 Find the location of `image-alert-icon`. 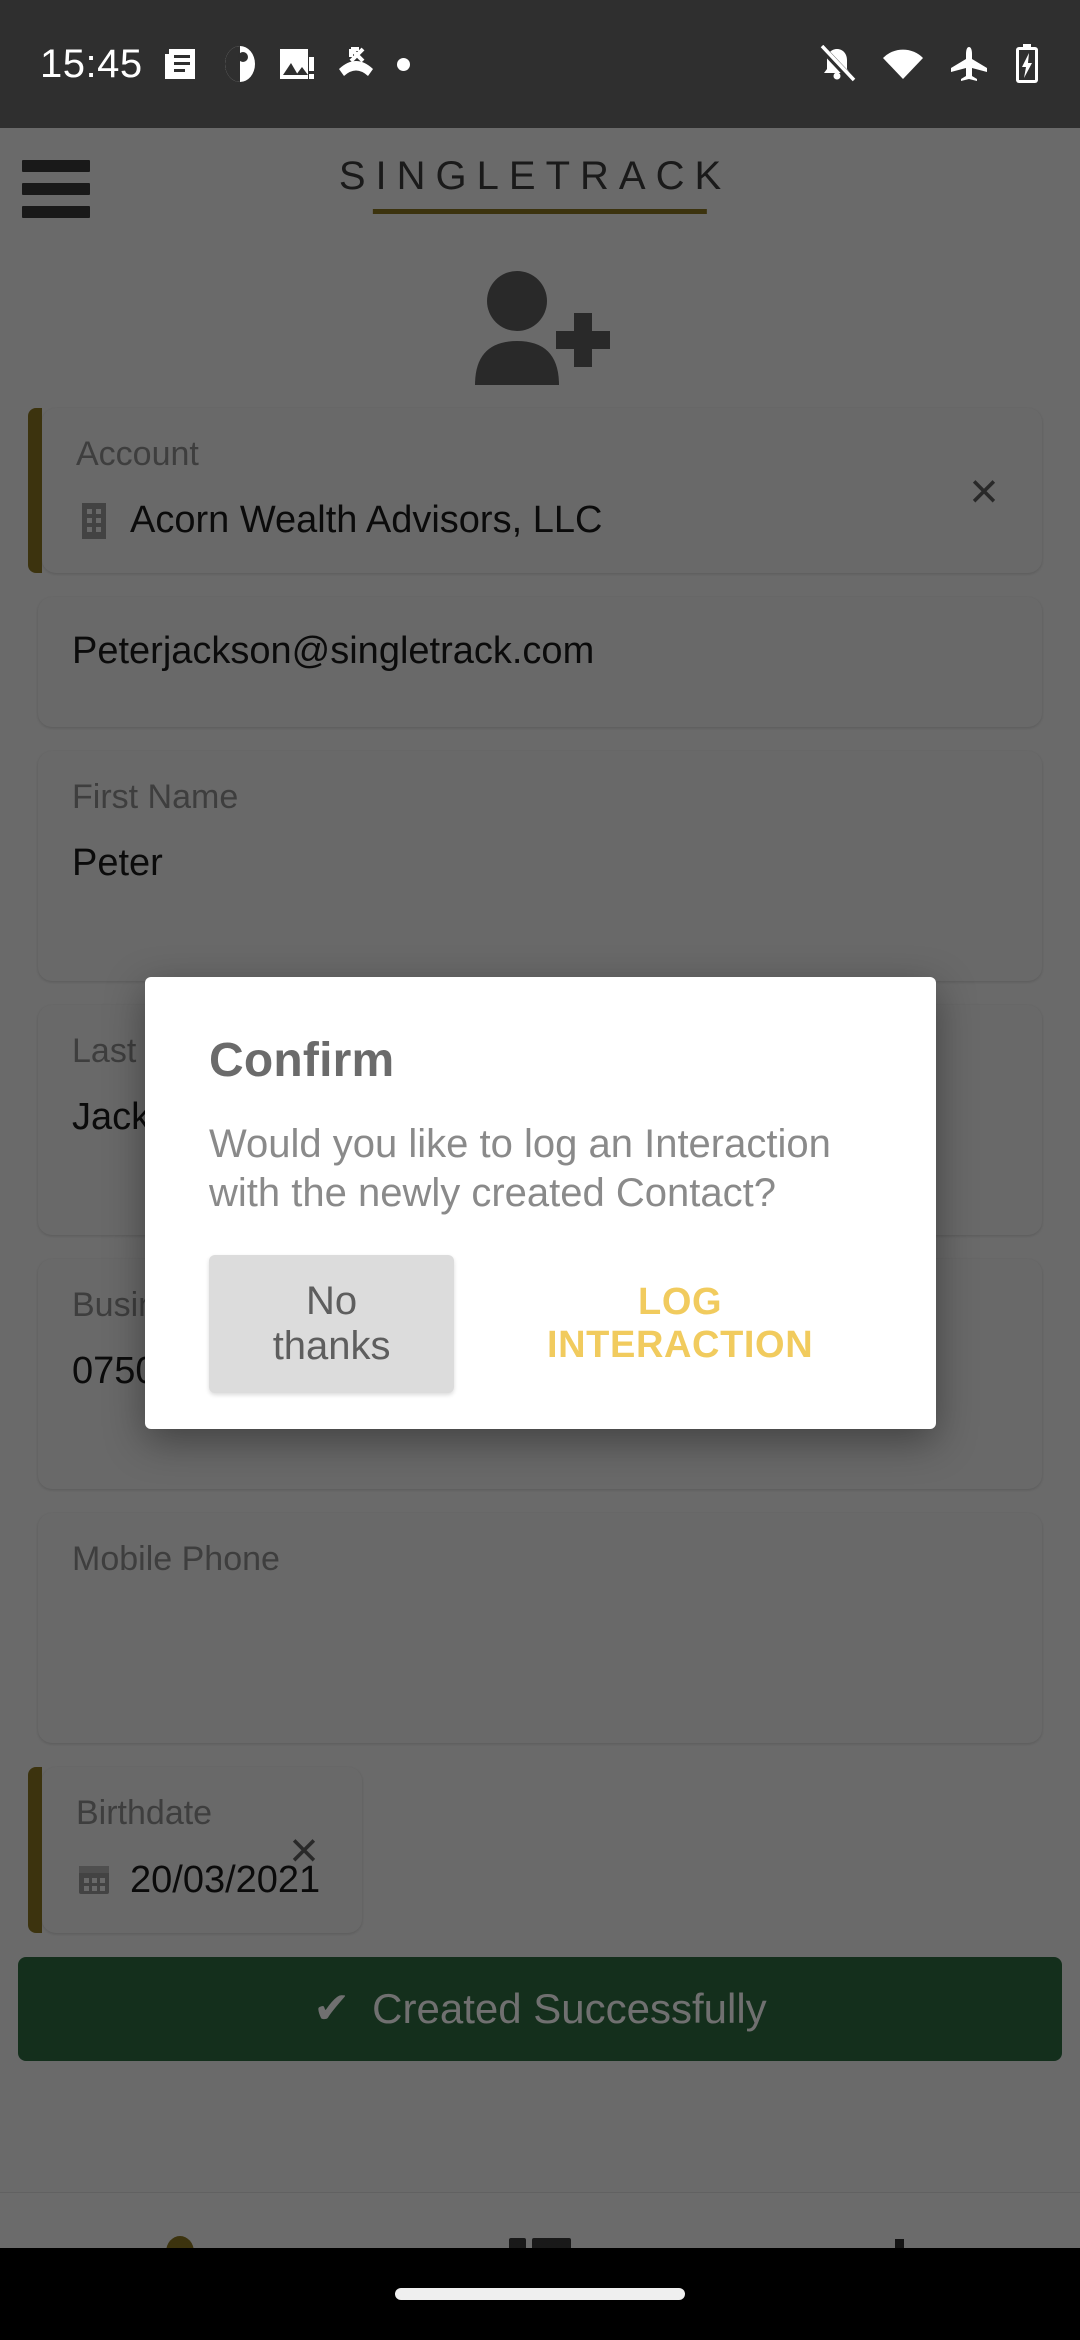

image-alert-icon is located at coordinates (297, 64).